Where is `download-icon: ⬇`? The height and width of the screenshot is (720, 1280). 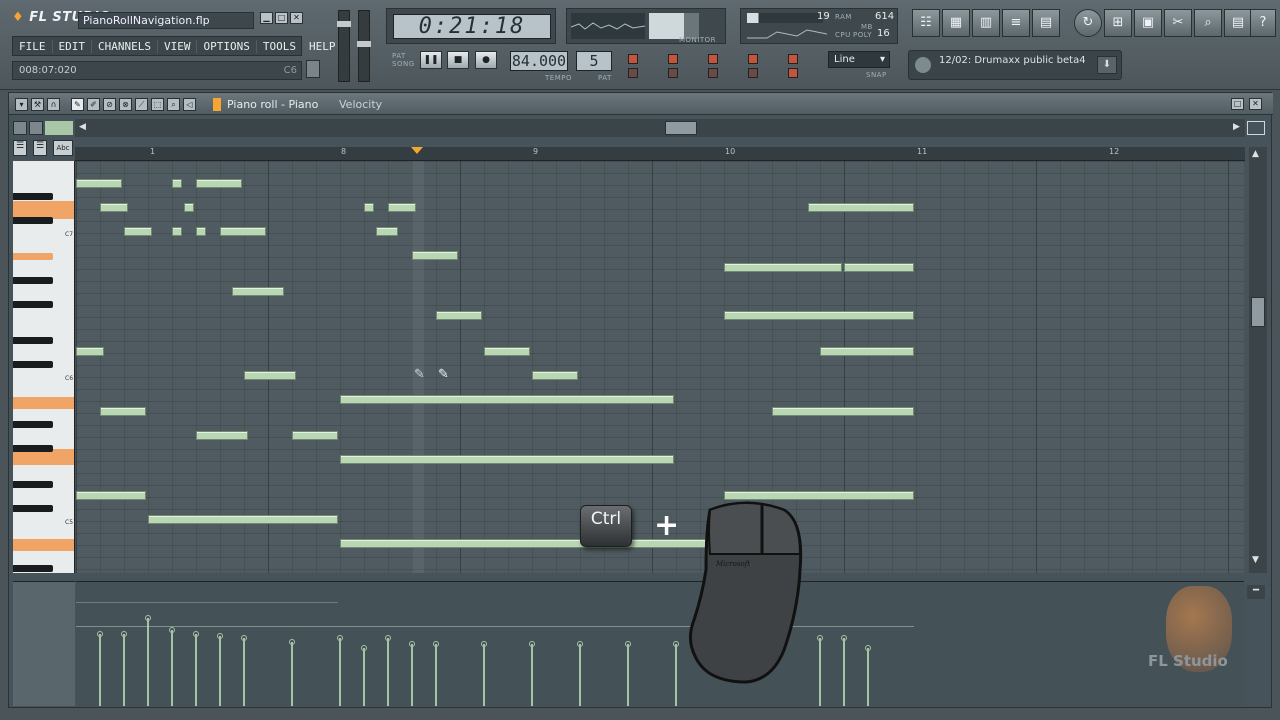
download-icon: ⬇ is located at coordinates (1107, 65).